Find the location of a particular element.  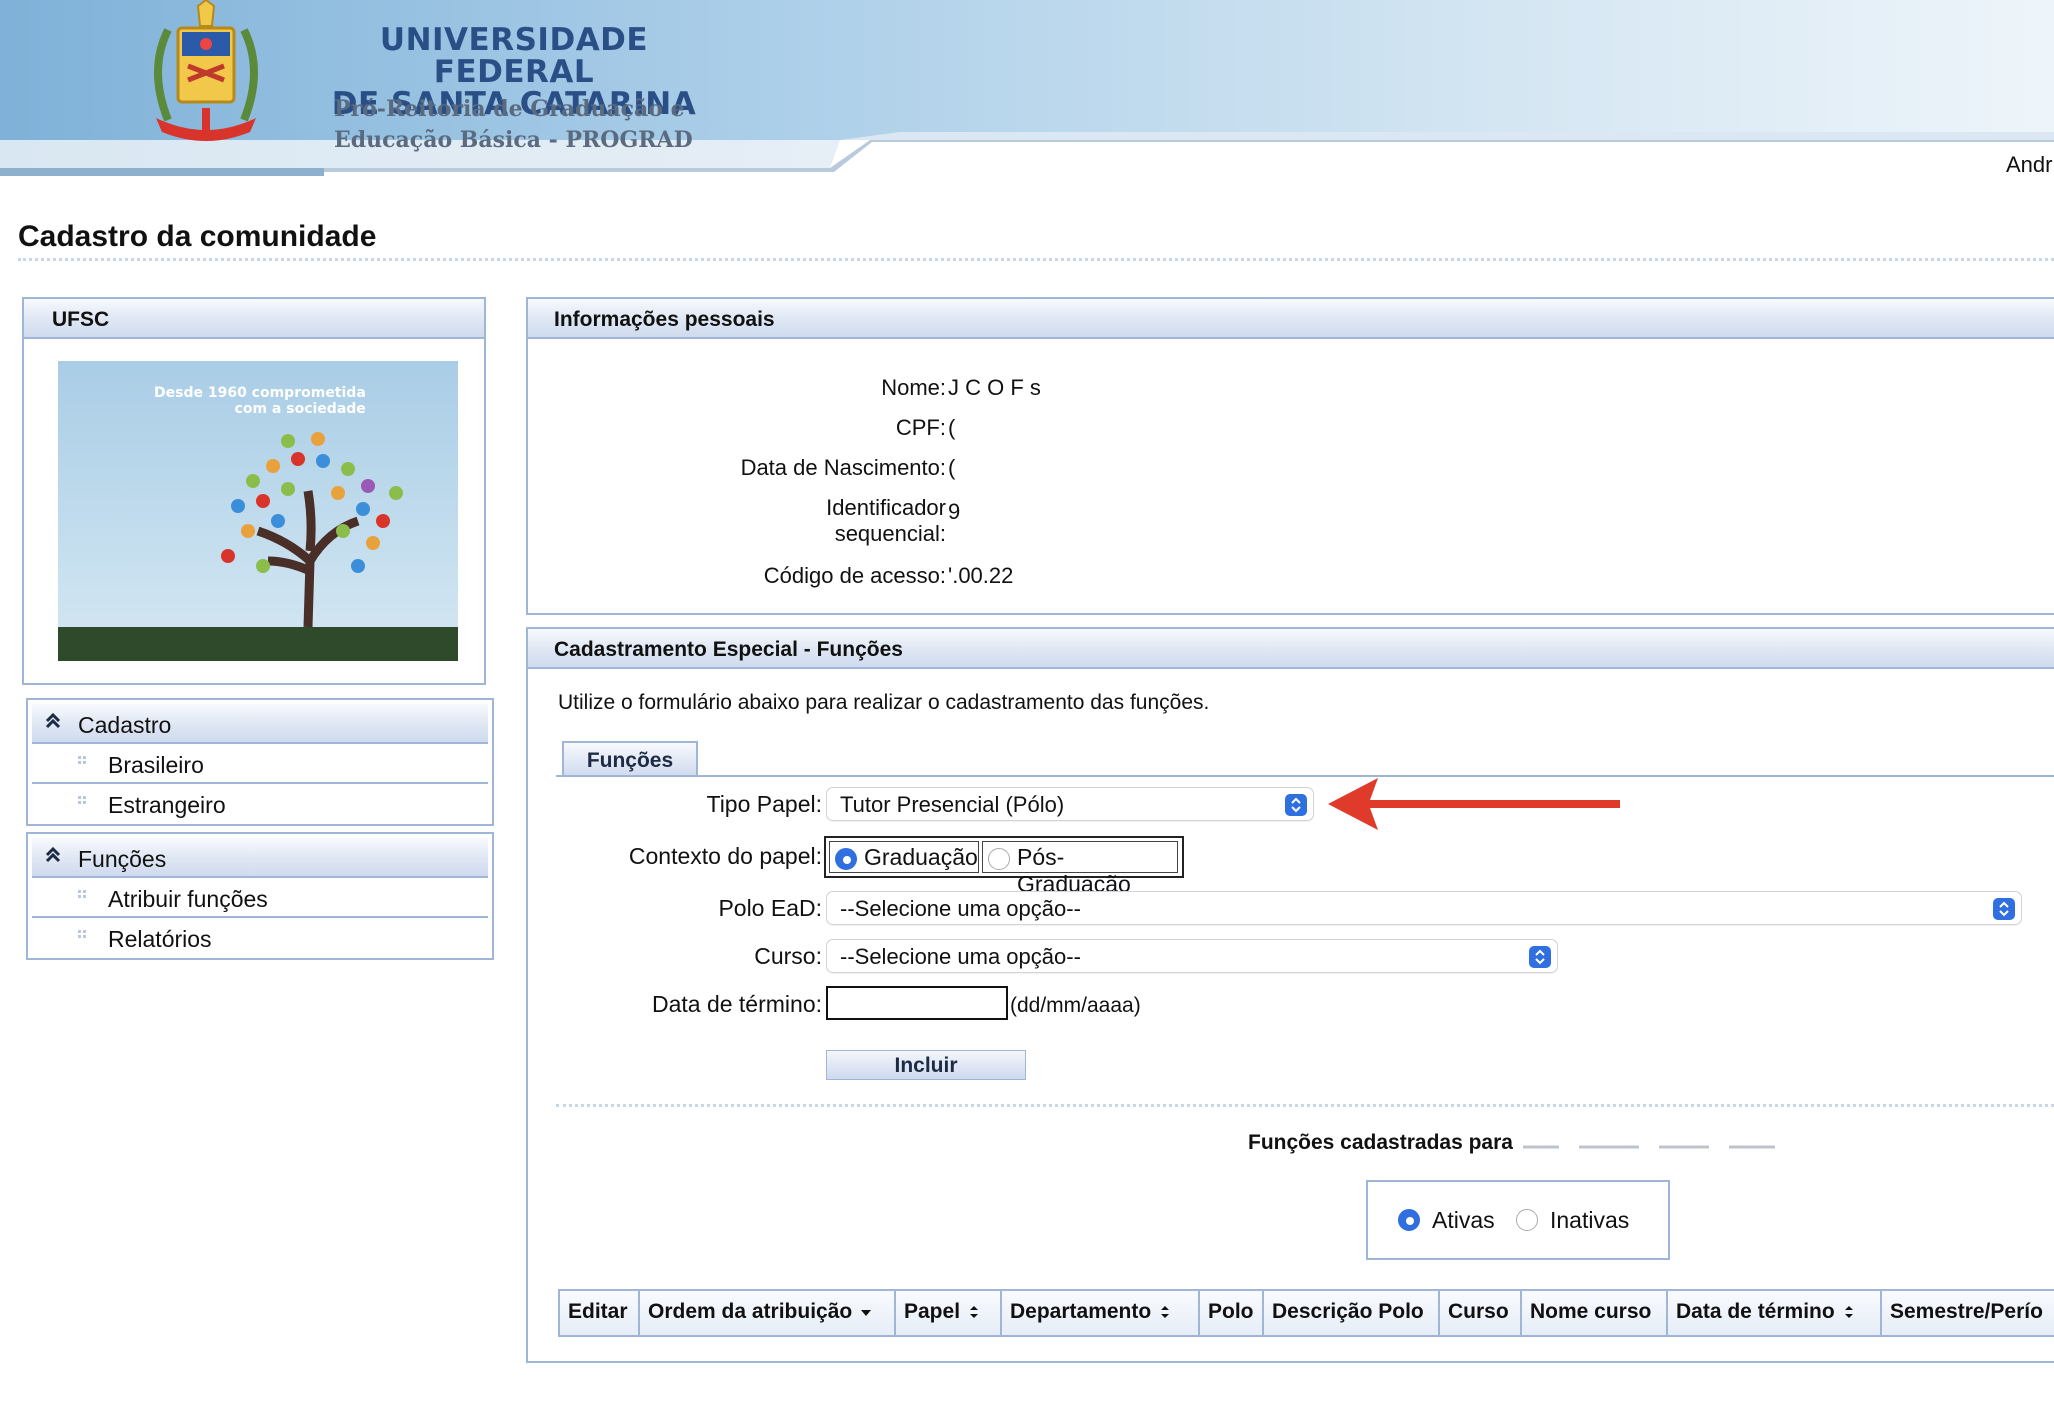

column-descricao-polo: Descrição Polo is located at coordinates (1352, 1313).